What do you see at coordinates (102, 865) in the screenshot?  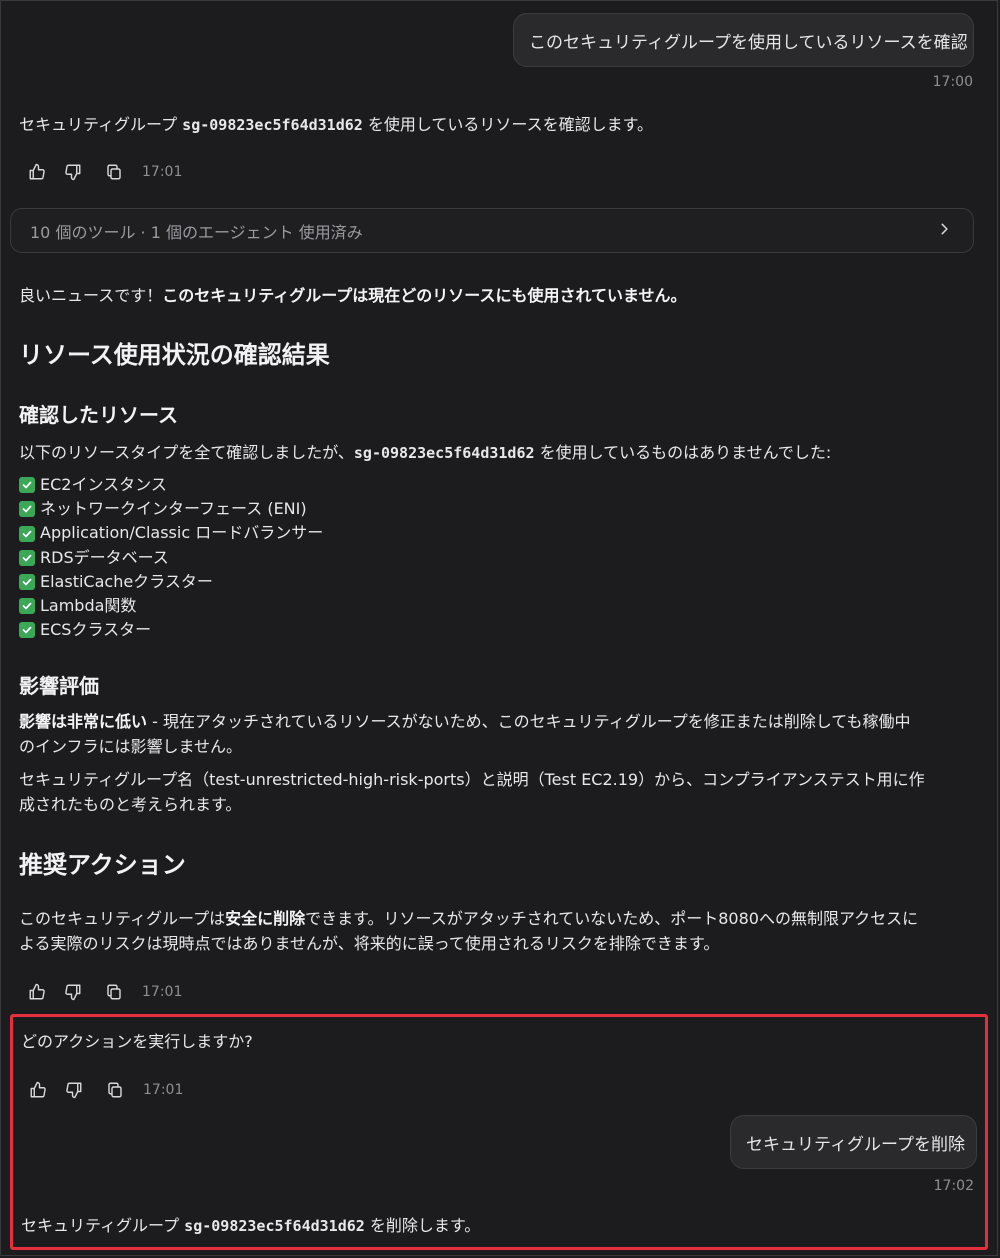 I see `recommended-action-heading: 推奨アクション` at bounding box center [102, 865].